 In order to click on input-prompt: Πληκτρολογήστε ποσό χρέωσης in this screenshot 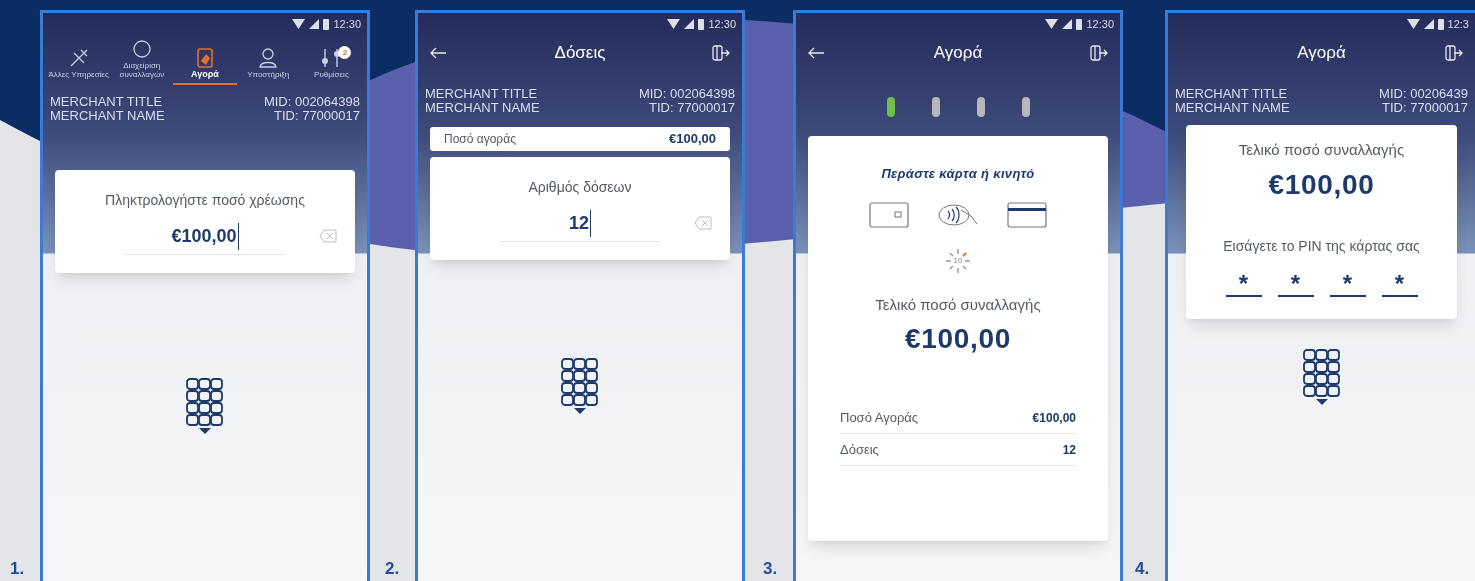, I will do `click(205, 200)`.